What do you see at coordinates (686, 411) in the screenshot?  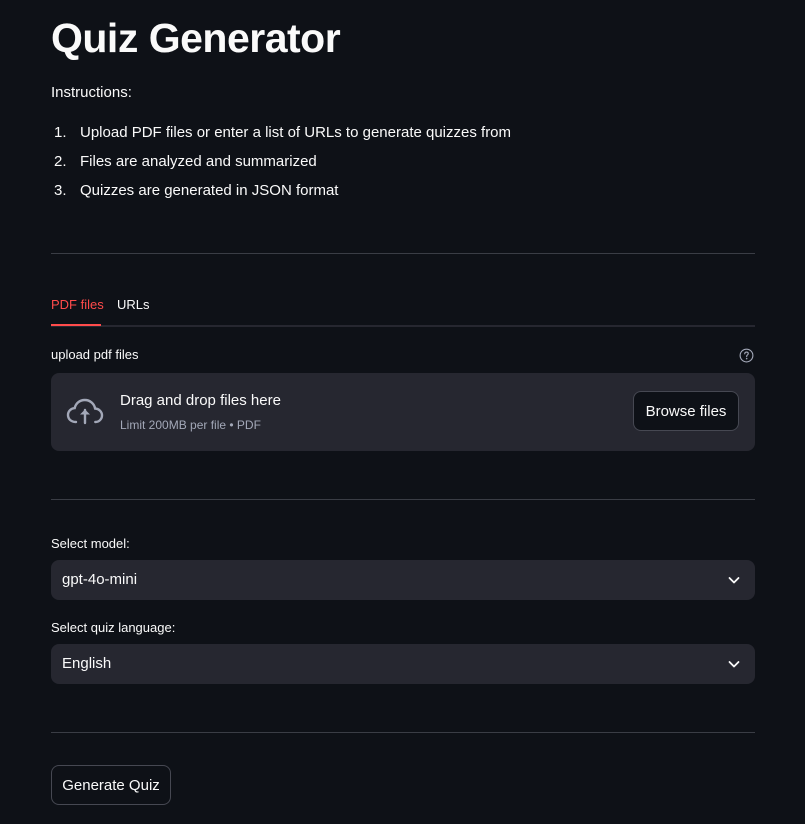 I see `browse-files-button: Browse files` at bounding box center [686, 411].